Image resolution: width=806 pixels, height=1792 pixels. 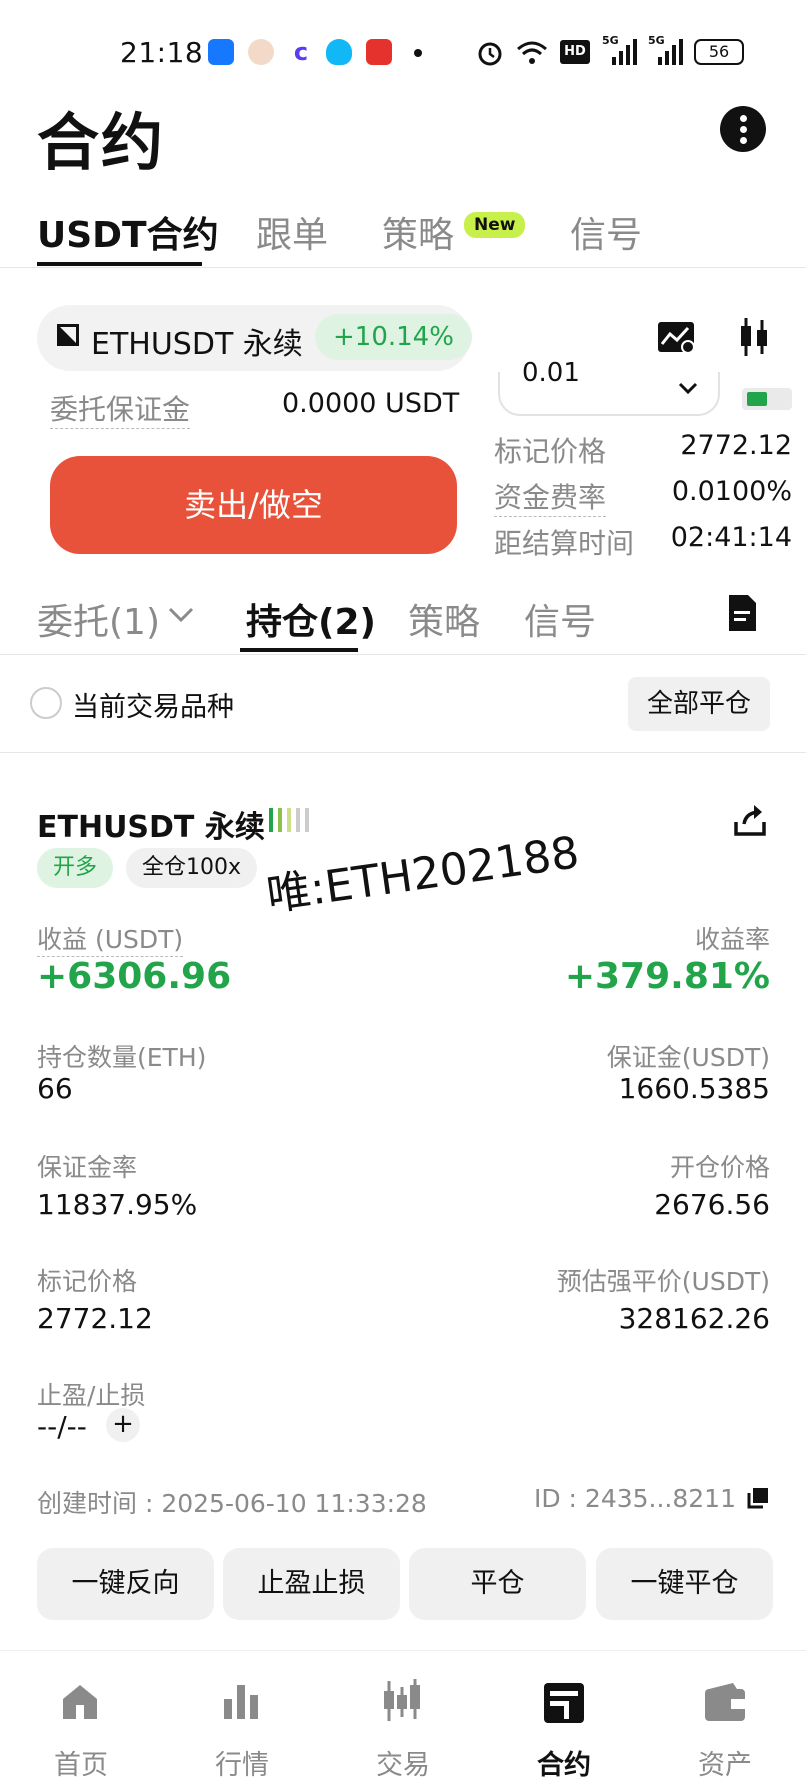 I want to click on new-badge: New, so click(x=495, y=225).